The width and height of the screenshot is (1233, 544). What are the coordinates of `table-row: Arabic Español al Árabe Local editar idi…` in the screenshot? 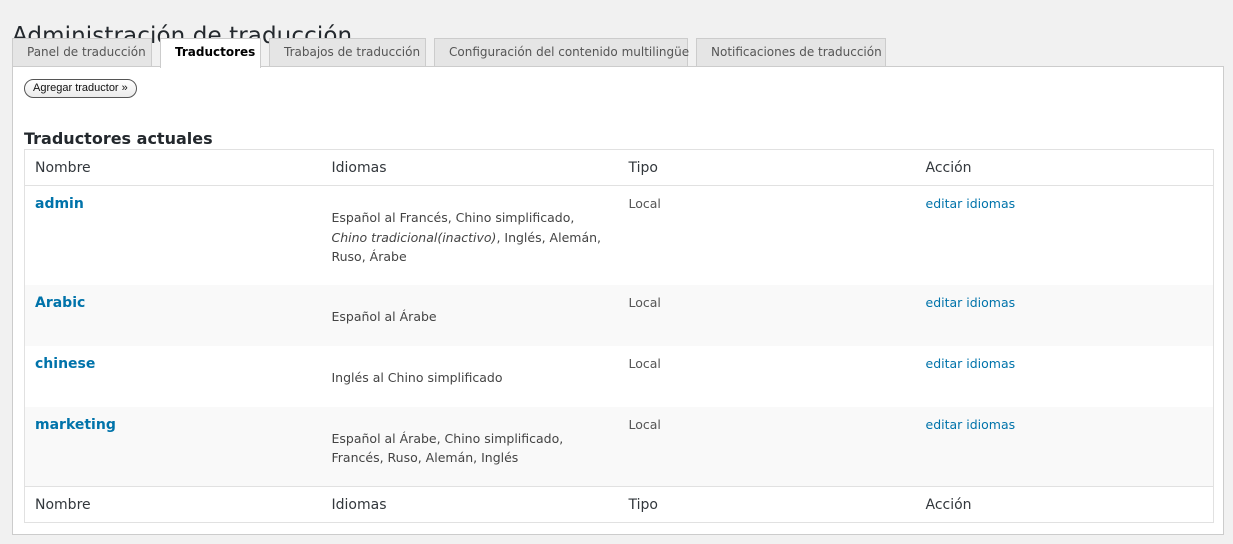 It's located at (619, 315).